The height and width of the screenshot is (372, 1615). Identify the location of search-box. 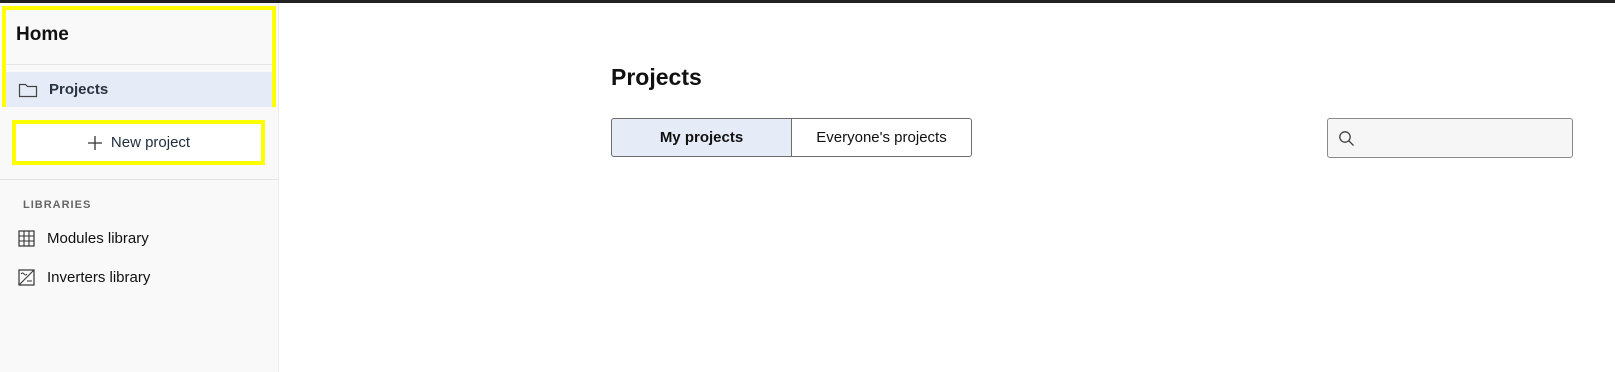
(1450, 138).